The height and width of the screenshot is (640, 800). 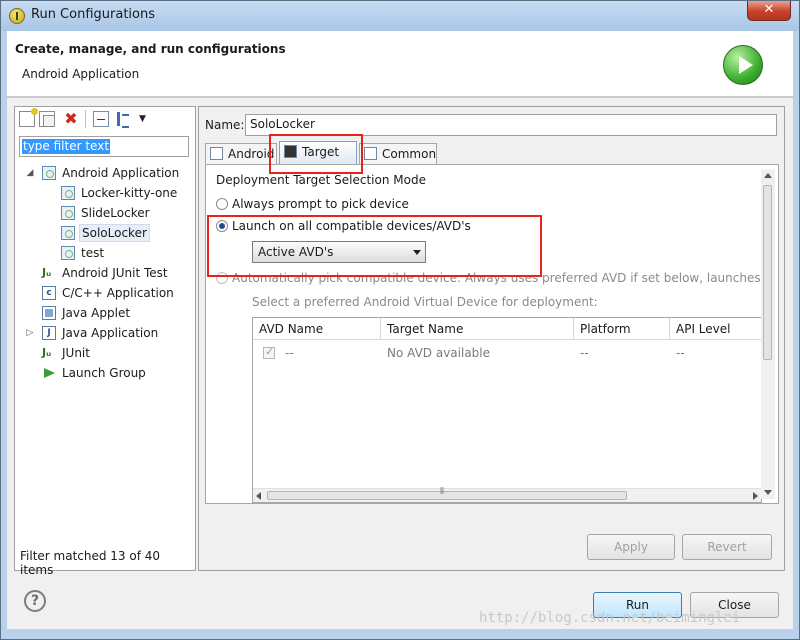 What do you see at coordinates (225, 125) in the screenshot?
I see `name-label: Name:` at bounding box center [225, 125].